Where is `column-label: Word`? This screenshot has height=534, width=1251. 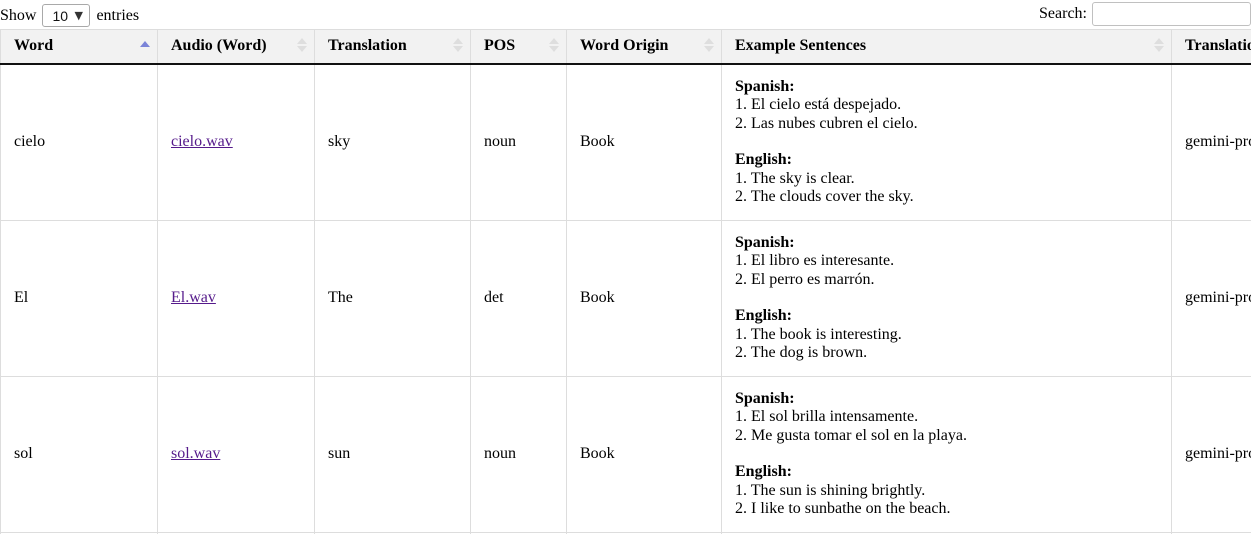
column-label: Word is located at coordinates (34, 46).